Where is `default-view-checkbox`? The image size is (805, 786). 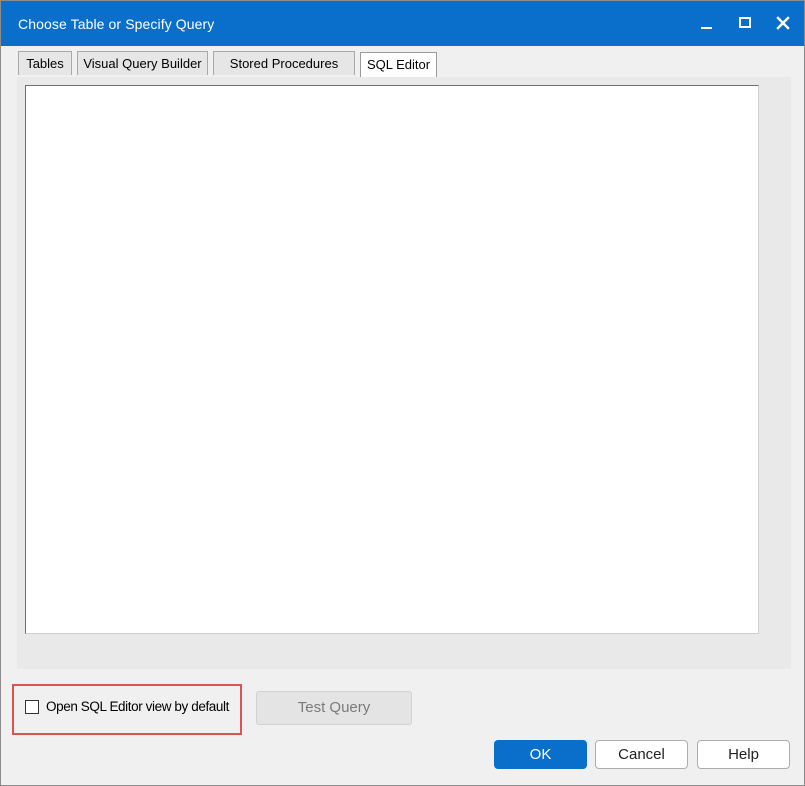 default-view-checkbox is located at coordinates (32, 707).